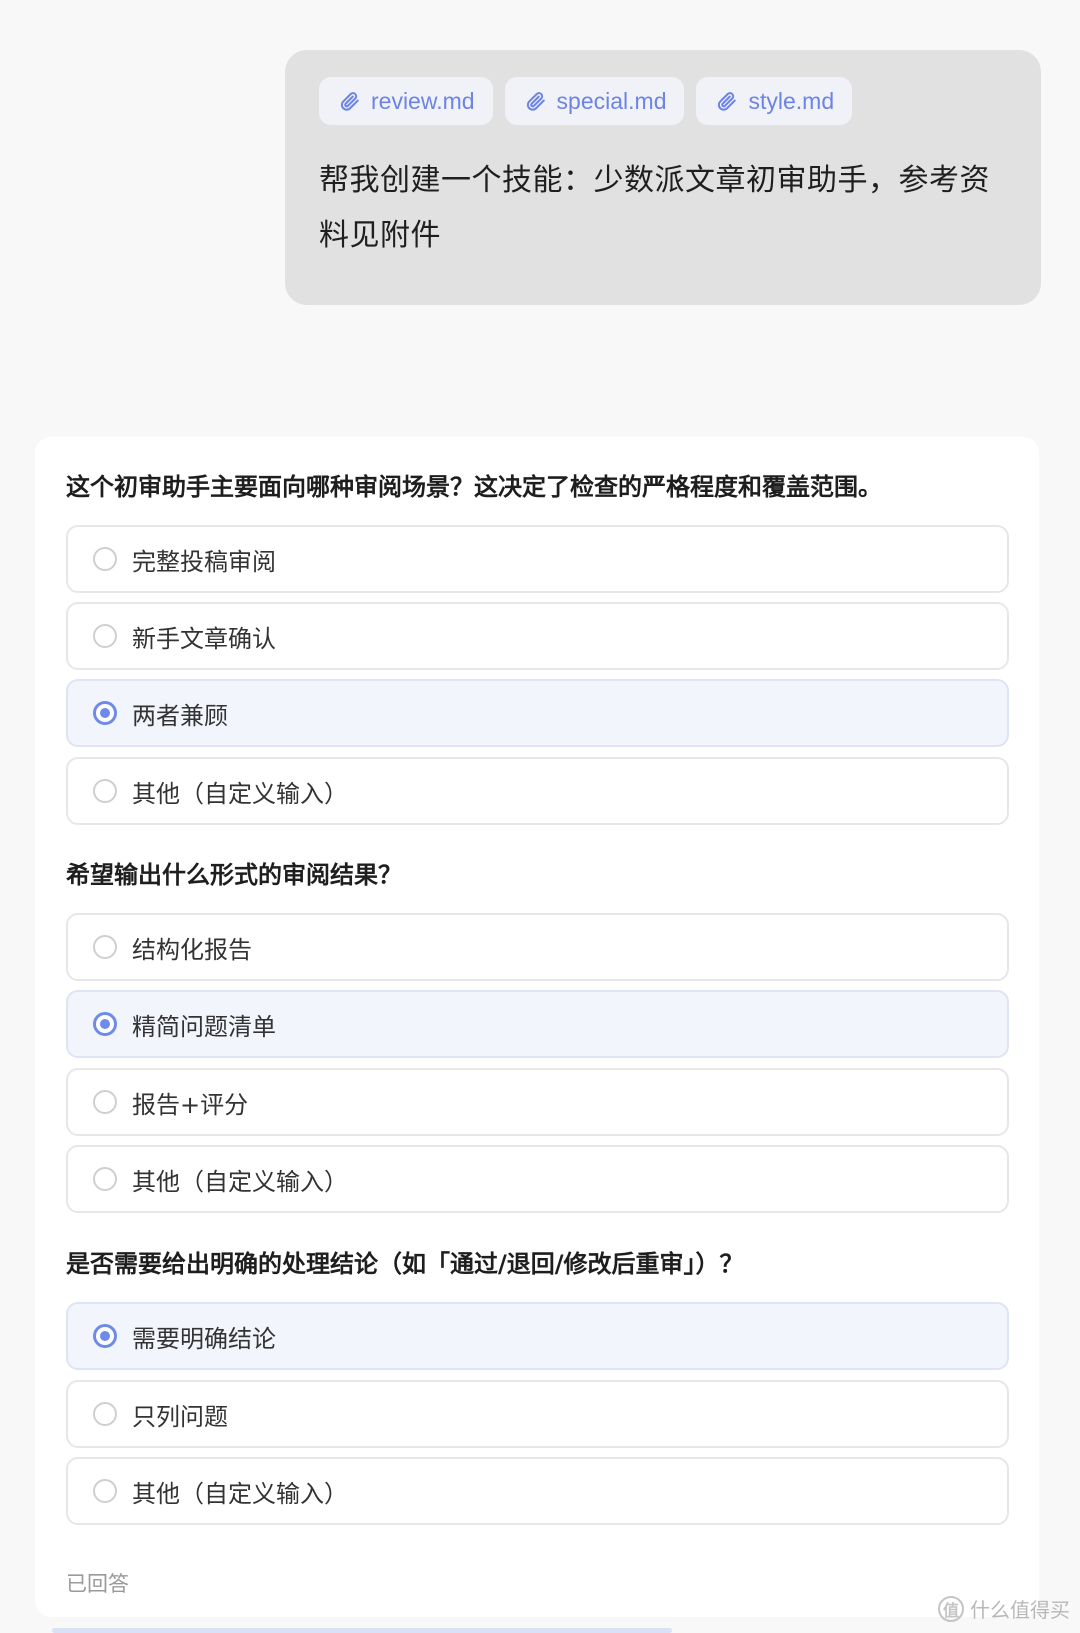  I want to click on watermark: 值 什么值得买, so click(1004, 1608).